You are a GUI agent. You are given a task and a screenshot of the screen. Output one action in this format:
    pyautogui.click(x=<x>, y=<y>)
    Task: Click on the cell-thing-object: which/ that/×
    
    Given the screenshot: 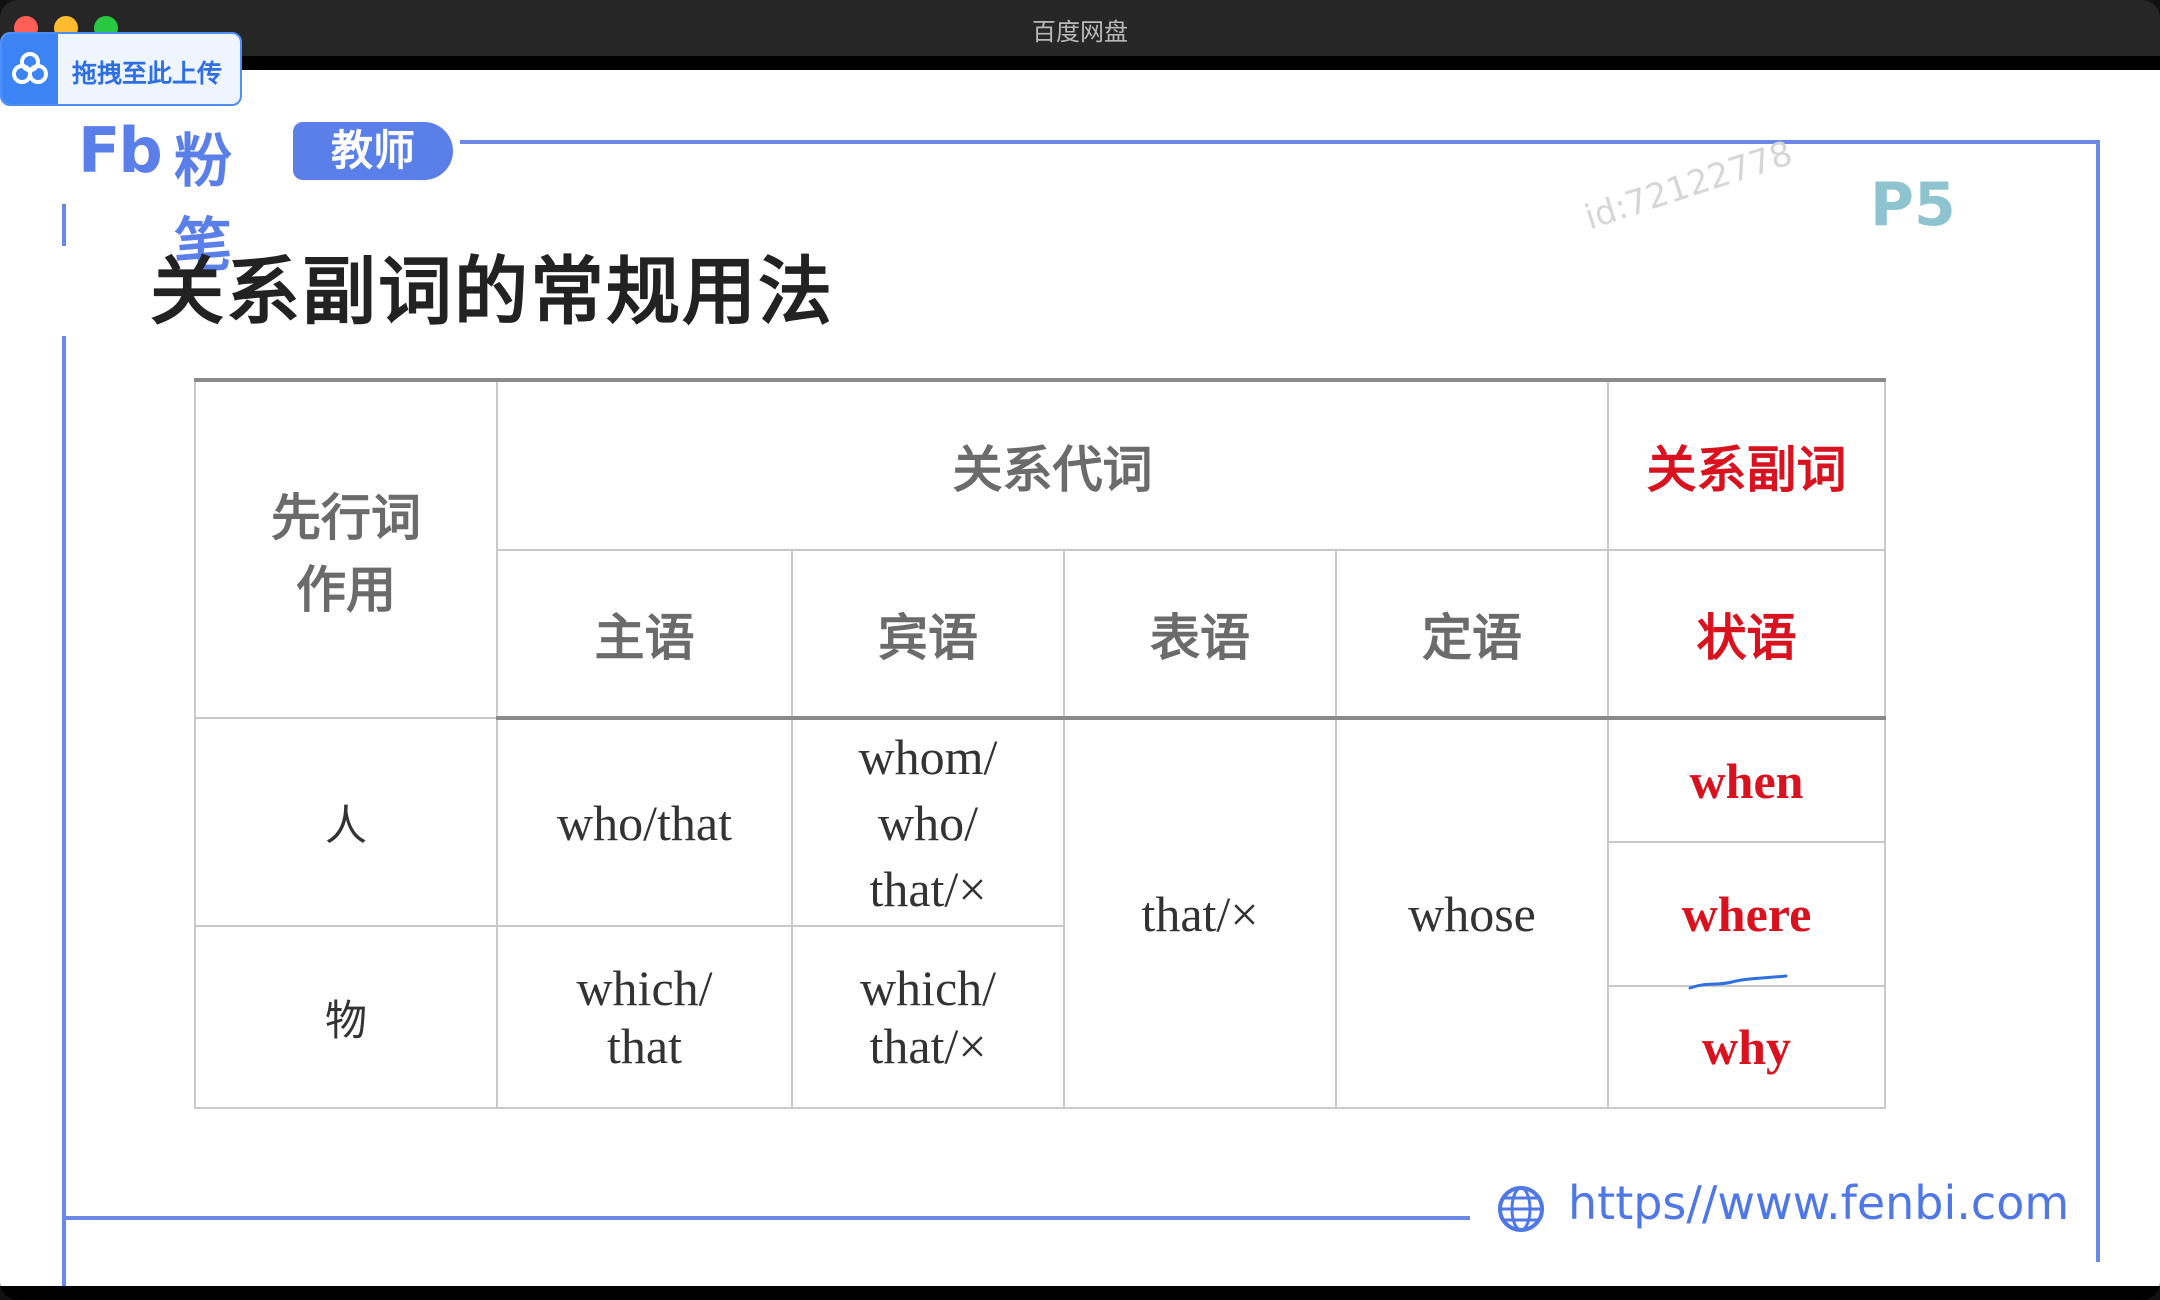 What is the action you would take?
    pyautogui.click(x=928, y=1017)
    